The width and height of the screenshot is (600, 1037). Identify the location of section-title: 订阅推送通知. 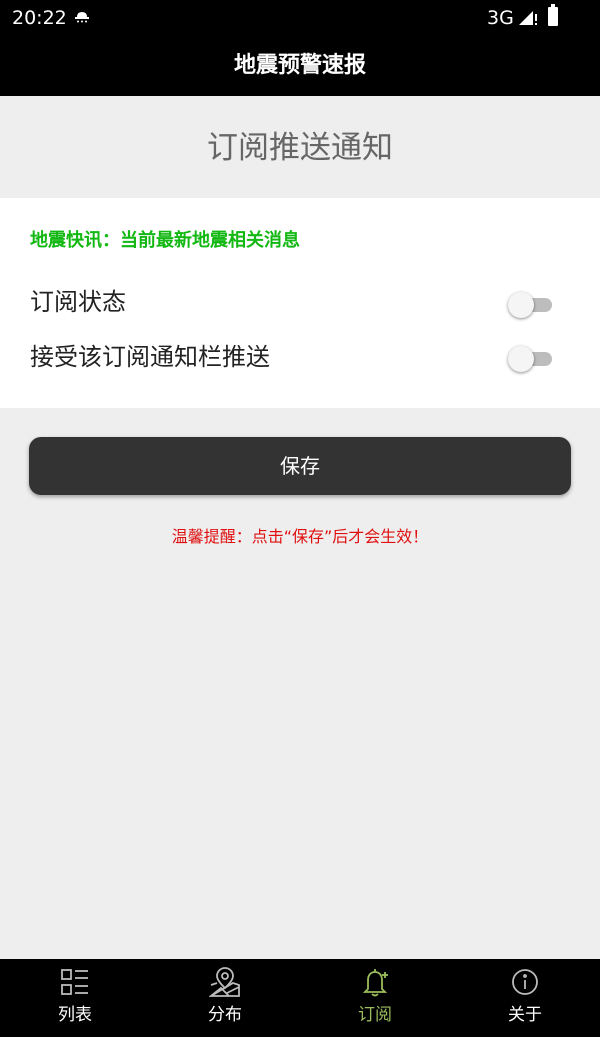
(300, 148).